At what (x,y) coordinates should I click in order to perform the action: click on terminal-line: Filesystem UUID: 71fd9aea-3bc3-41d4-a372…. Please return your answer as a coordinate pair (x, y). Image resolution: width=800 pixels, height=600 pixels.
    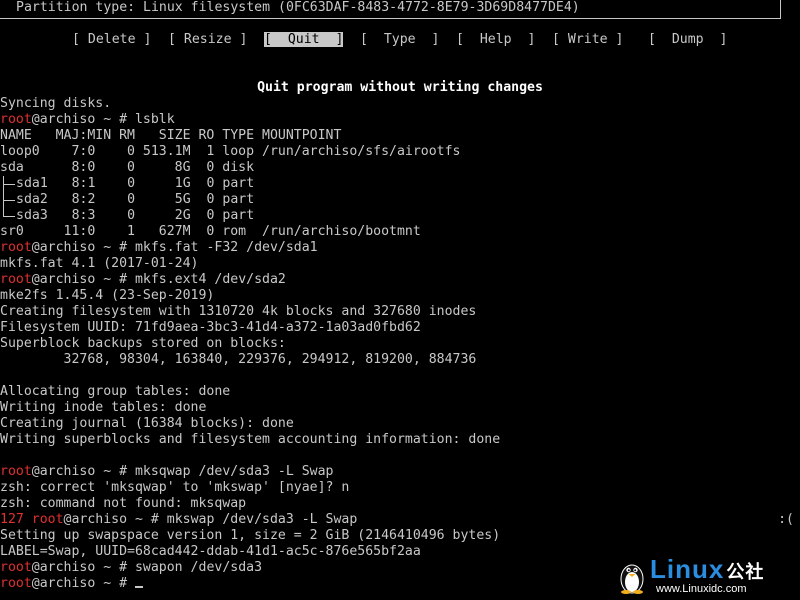
    Looking at the image, I should click on (210, 327).